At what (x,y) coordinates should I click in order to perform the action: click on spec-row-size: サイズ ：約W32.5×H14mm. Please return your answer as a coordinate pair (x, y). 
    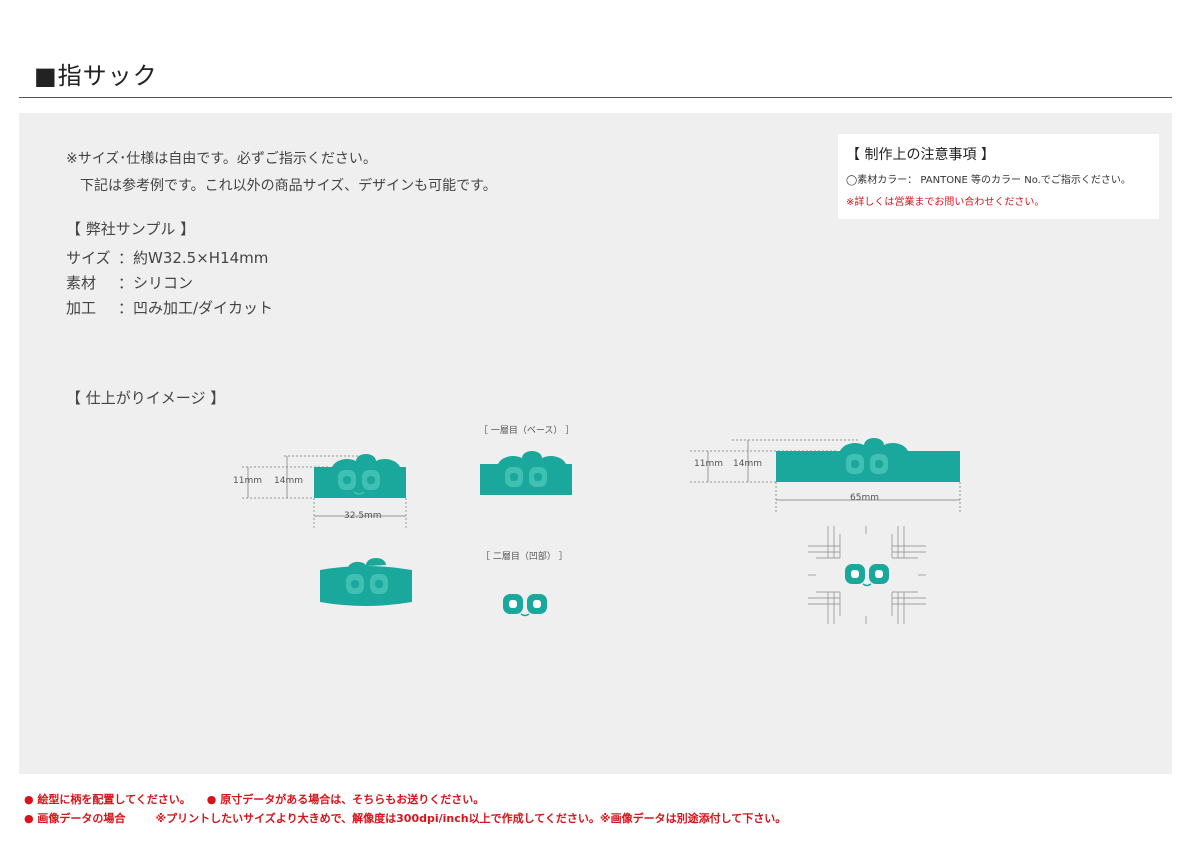
    Looking at the image, I should click on (169, 258).